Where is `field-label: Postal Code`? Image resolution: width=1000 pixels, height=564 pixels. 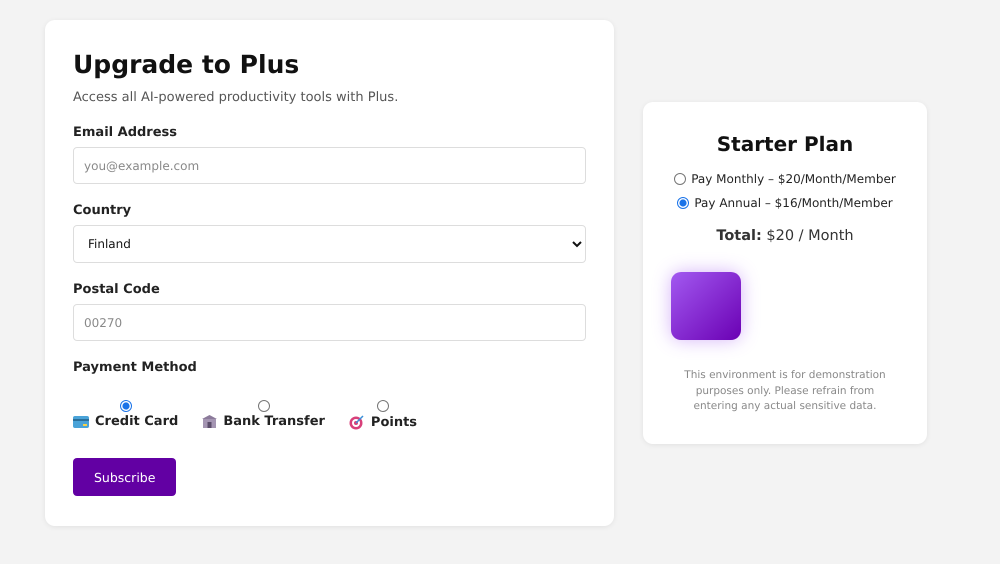 field-label: Postal Code is located at coordinates (116, 289).